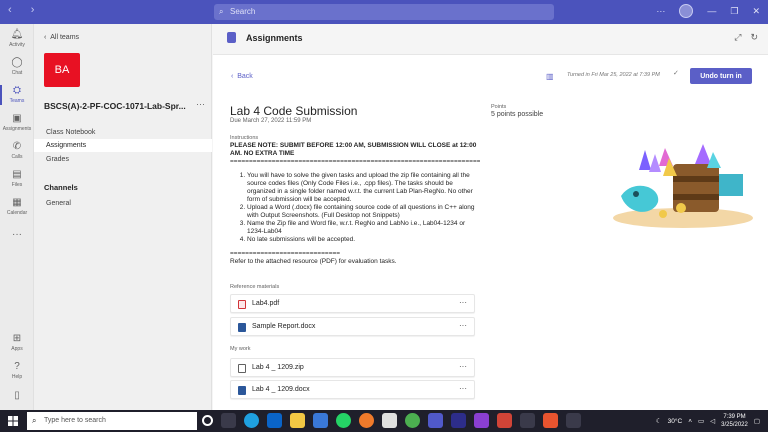  Describe the element at coordinates (690, 421) in the screenshot. I see `chevron-up-icon: ˄` at that location.